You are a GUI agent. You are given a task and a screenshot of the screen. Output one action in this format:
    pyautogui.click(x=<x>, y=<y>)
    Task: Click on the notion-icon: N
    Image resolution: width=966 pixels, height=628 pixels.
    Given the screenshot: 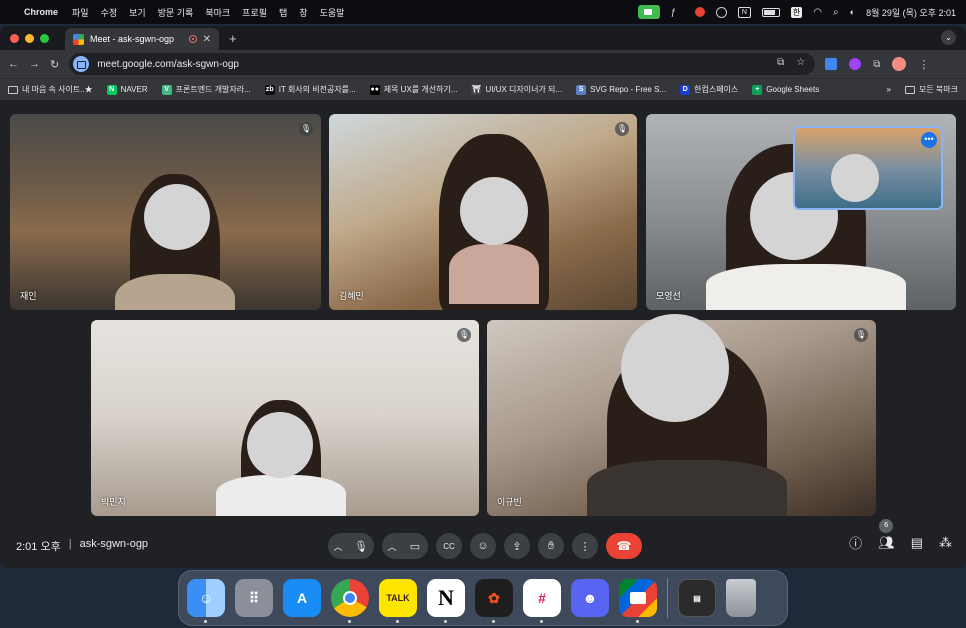 What is the action you would take?
    pyautogui.click(x=446, y=601)
    